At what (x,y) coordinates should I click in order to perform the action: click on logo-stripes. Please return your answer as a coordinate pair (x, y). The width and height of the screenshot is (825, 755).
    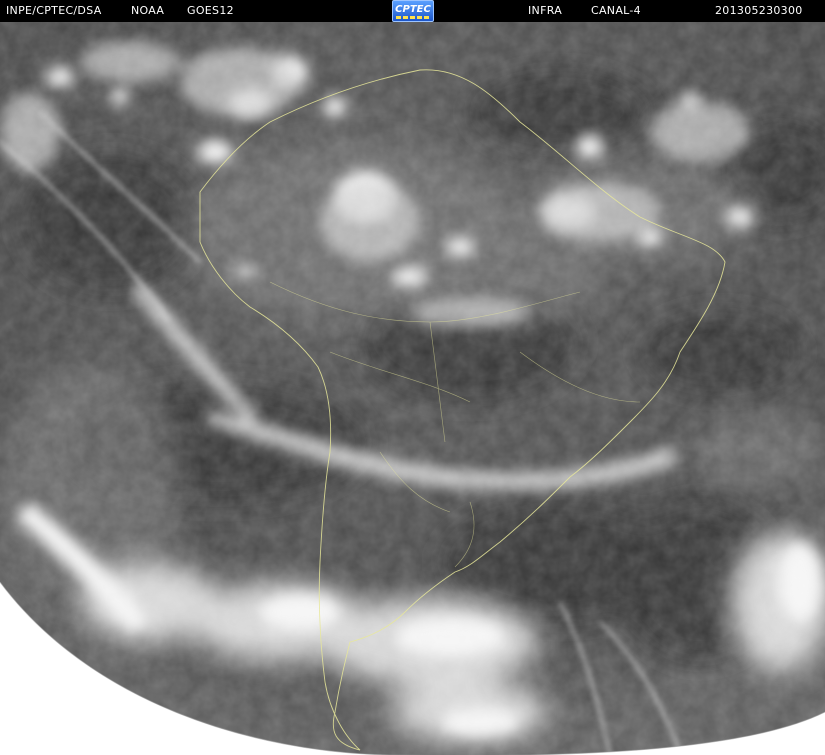
    Looking at the image, I should click on (413, 17).